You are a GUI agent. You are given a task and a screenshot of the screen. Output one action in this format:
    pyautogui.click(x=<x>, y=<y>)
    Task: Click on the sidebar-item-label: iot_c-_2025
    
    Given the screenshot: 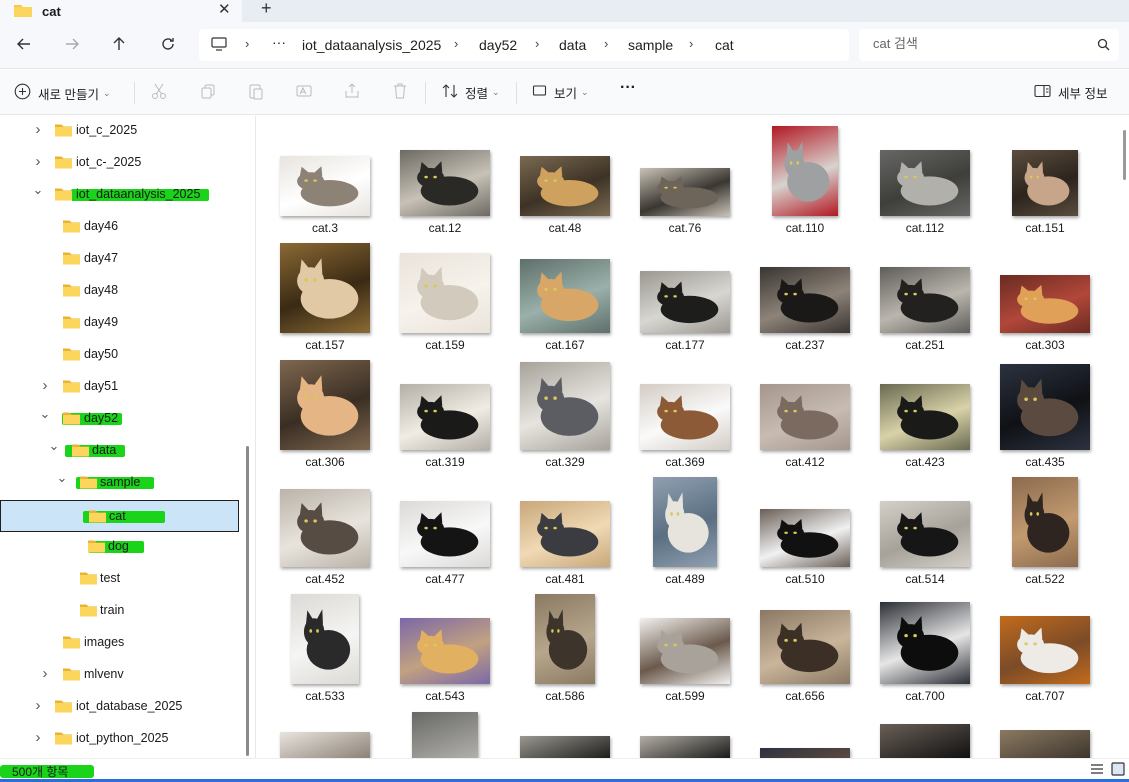 What is the action you would take?
    pyautogui.click(x=109, y=162)
    